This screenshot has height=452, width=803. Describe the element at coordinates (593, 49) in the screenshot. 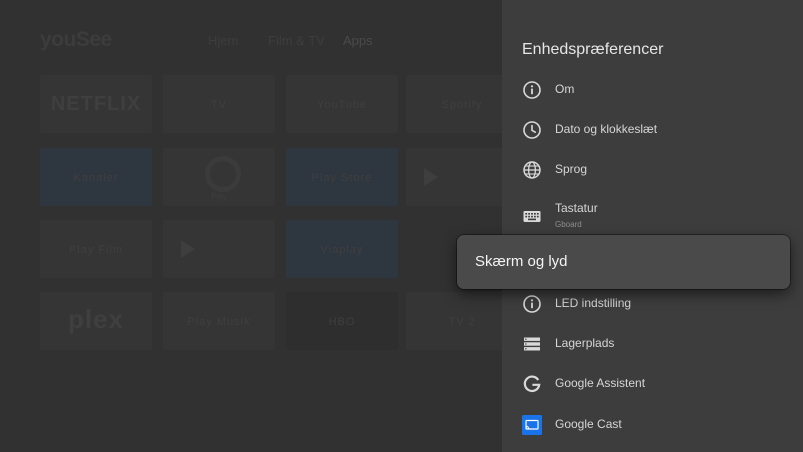

I see `panel-title: Enhedspræferencer` at that location.